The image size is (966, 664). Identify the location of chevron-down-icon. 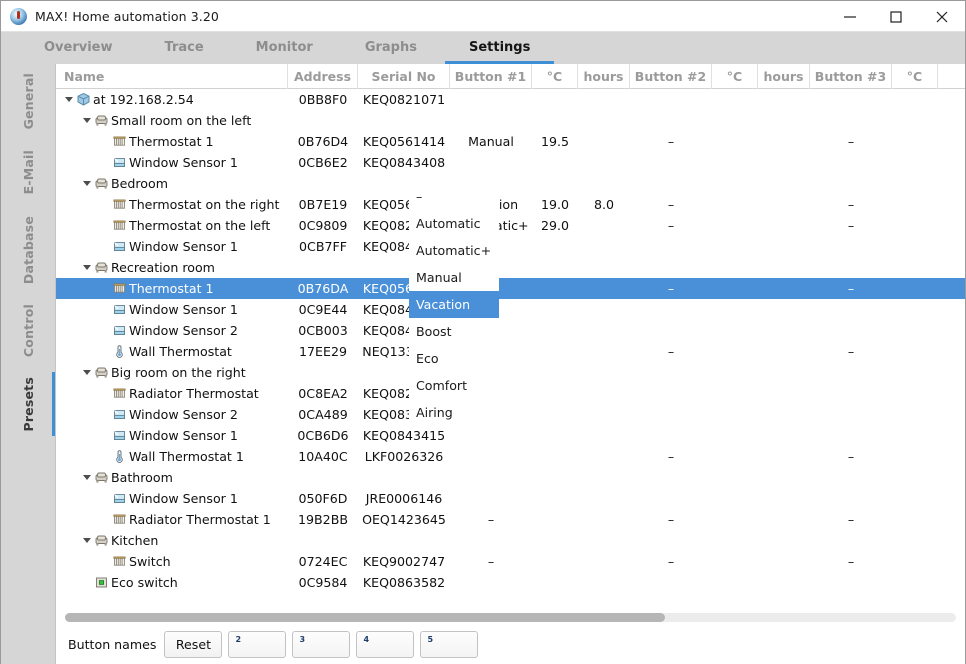
(86, 477).